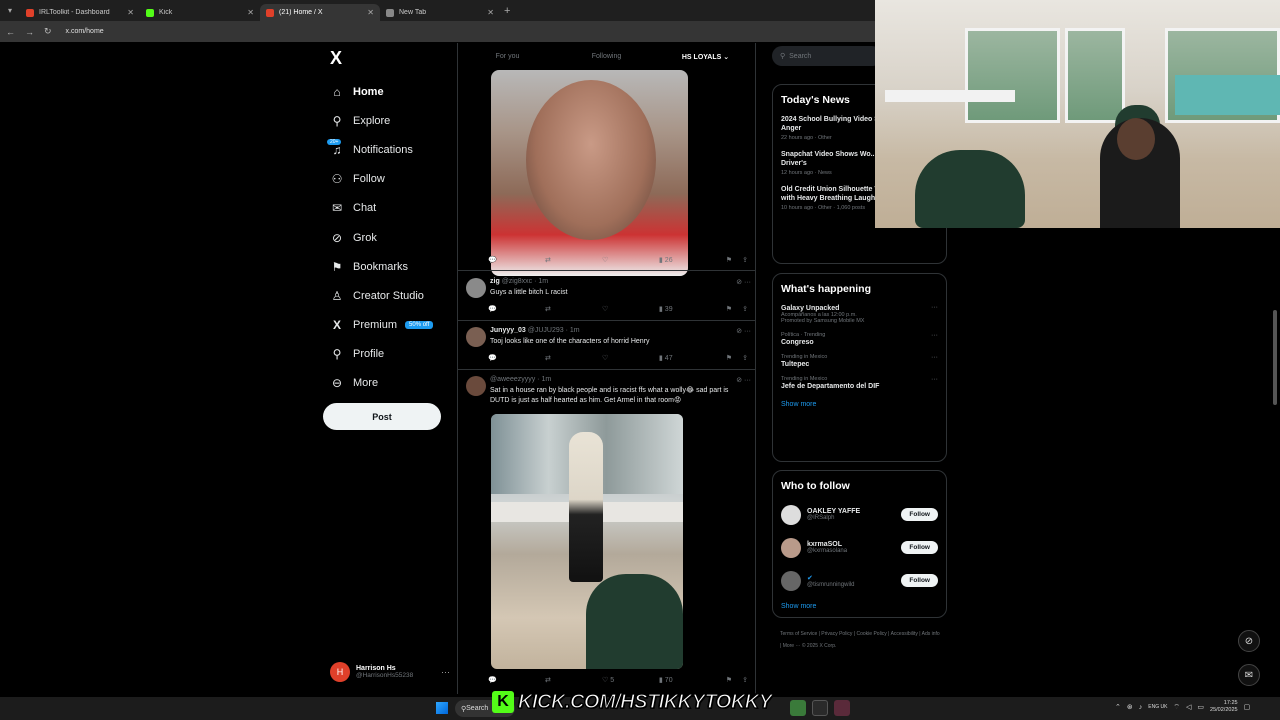 The image size is (1280, 720). I want to click on sidebar-item-creator-studio: ♙ Creator Studio, so click(381, 295).